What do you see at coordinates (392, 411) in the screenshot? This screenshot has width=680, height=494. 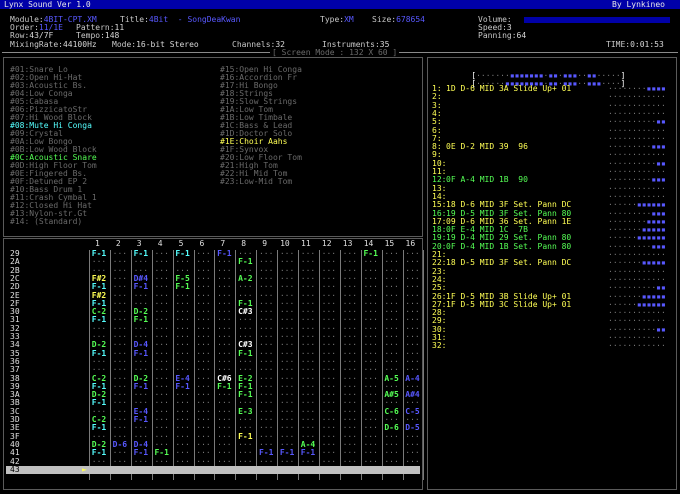 I see `note-cell: C-6` at bounding box center [392, 411].